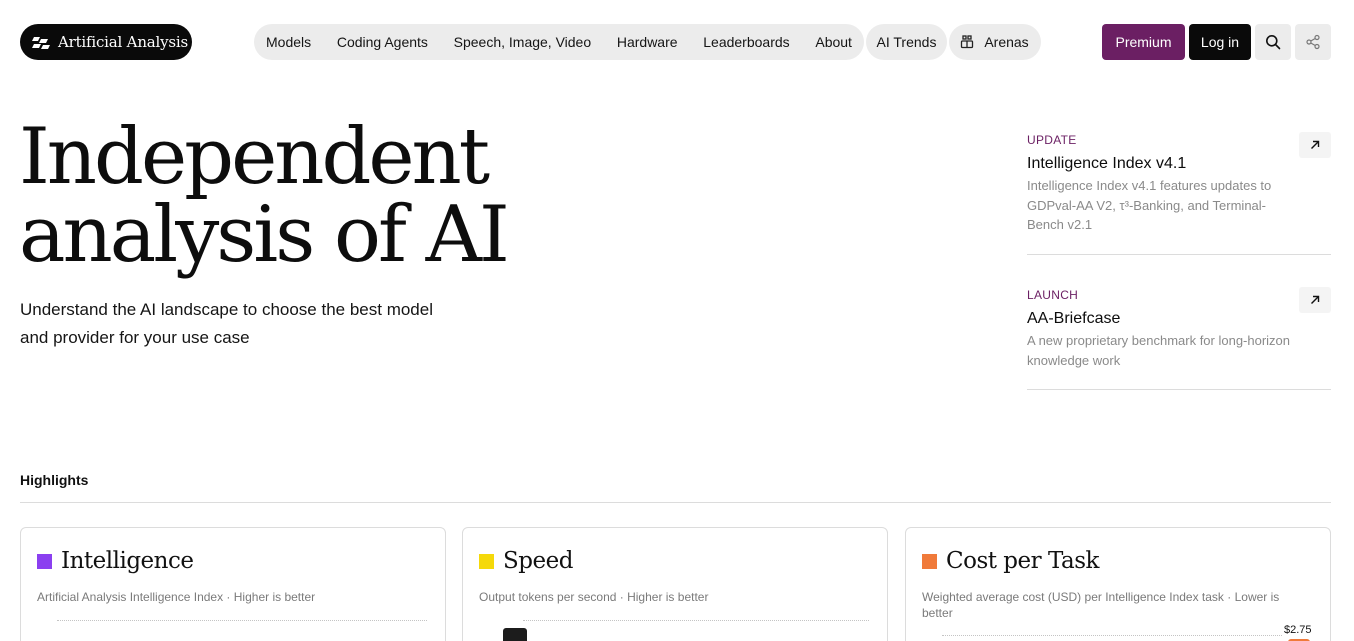 This screenshot has height=641, width=1354. I want to click on logo: Artificial Analysis, so click(106, 42).